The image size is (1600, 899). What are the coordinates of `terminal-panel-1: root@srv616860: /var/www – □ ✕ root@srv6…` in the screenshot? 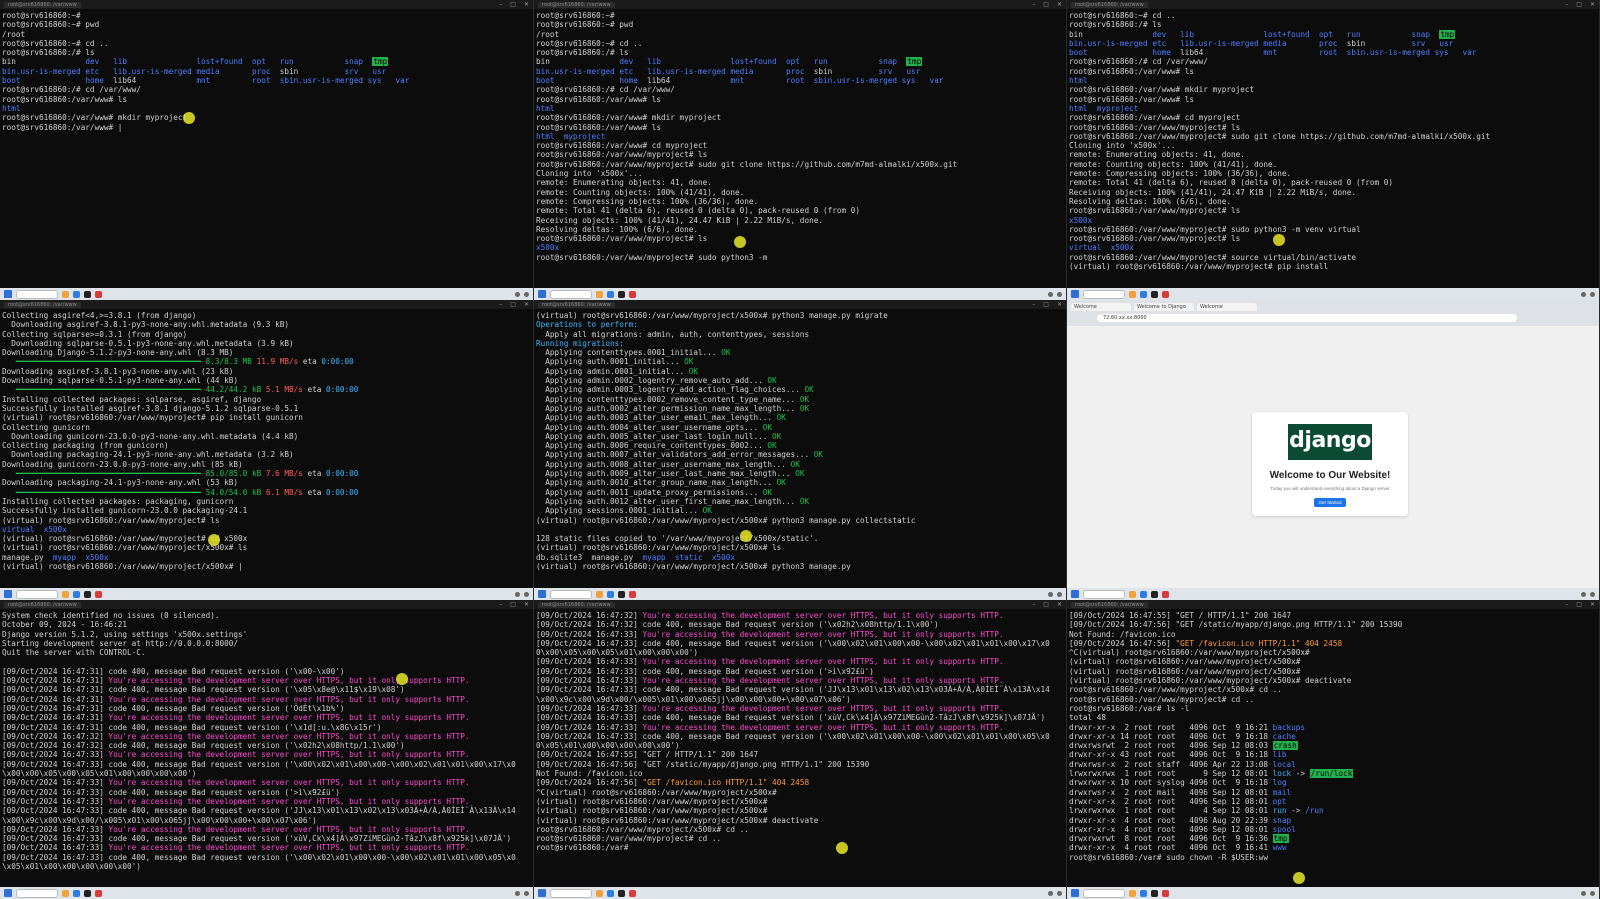 It's located at (267, 150).